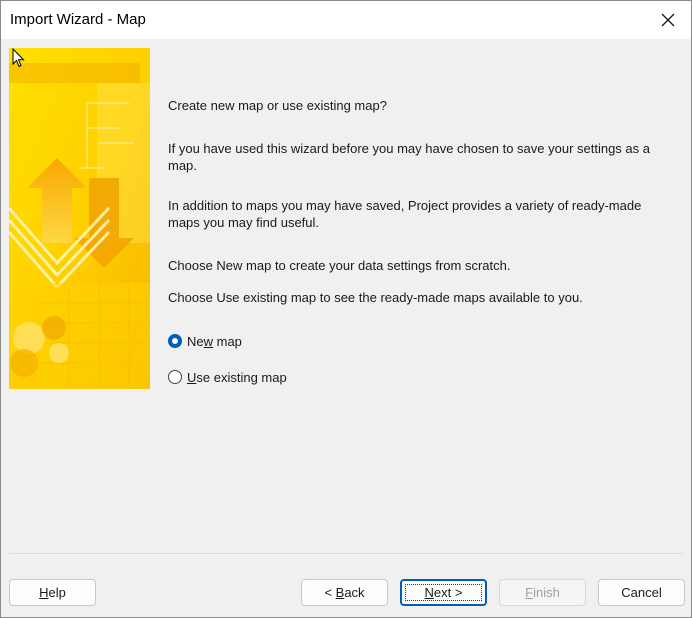 The image size is (692, 618). I want to click on close-button, so click(668, 20).